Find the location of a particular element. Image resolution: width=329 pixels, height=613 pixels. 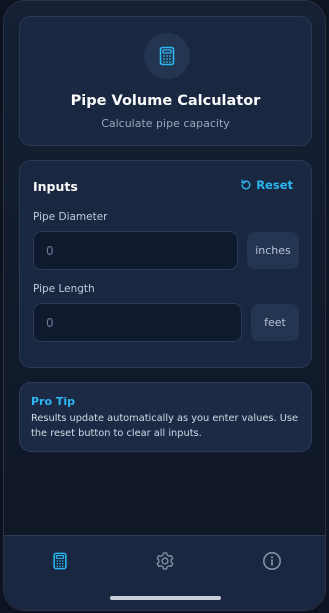

reset-button: Reset is located at coordinates (266, 185).